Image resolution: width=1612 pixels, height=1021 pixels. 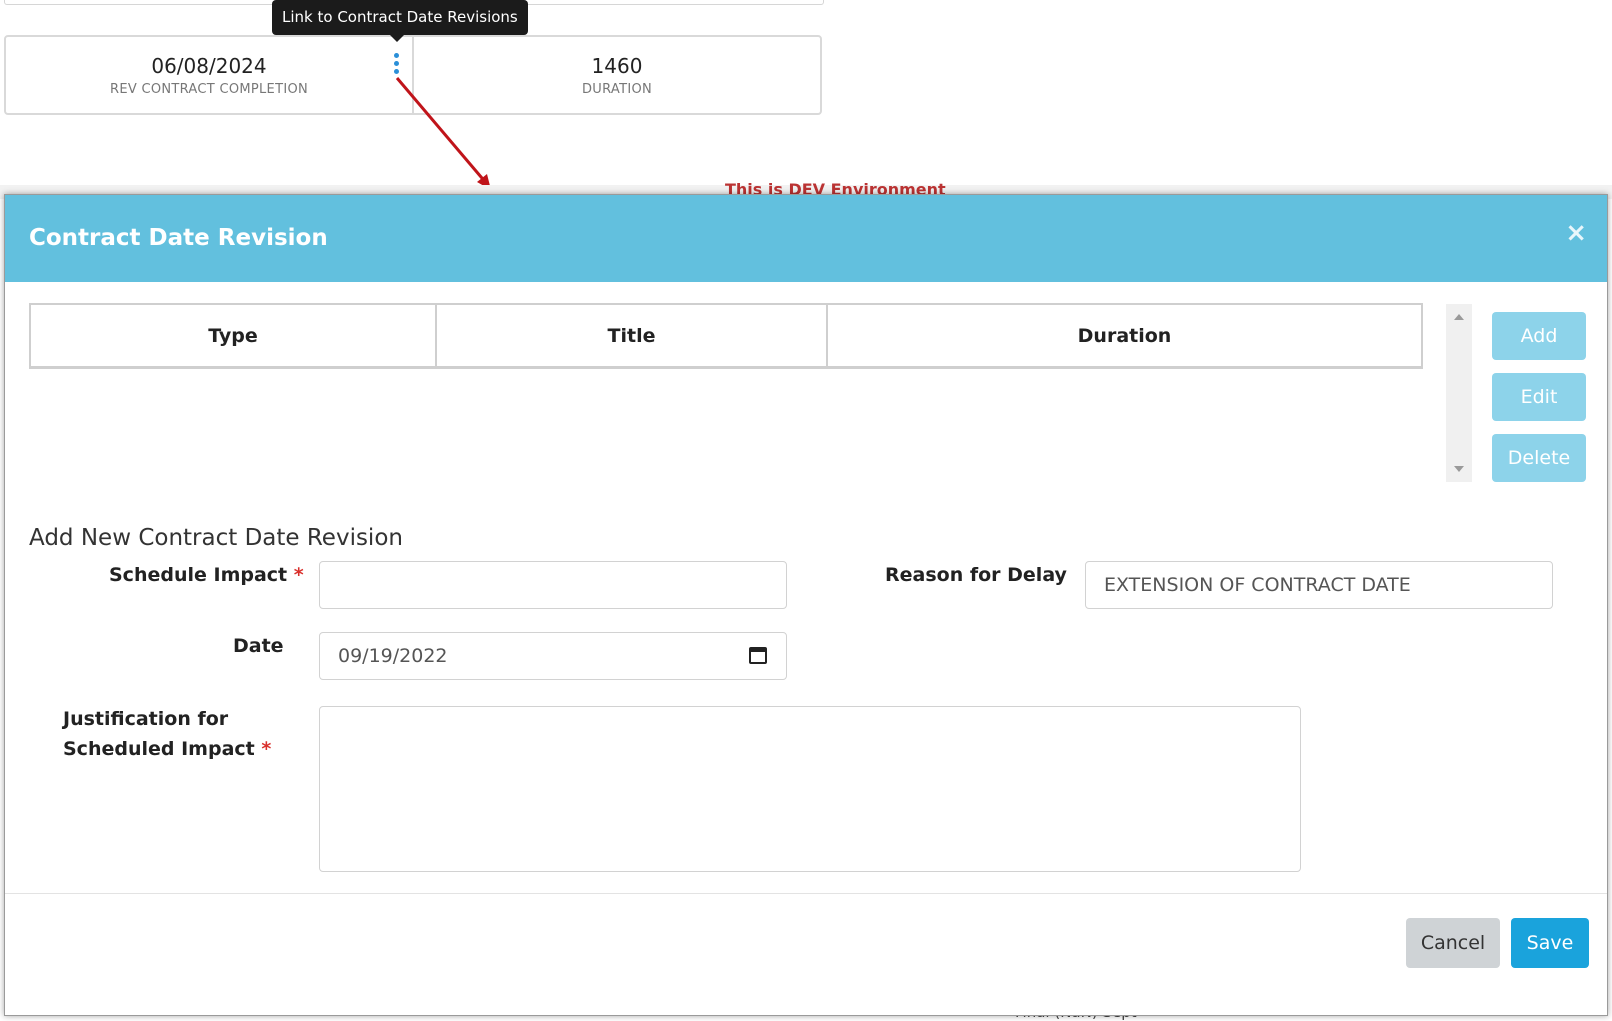 What do you see at coordinates (198, 575) in the screenshot?
I see `schedule-impact-label-text: Schedule Impact` at bounding box center [198, 575].